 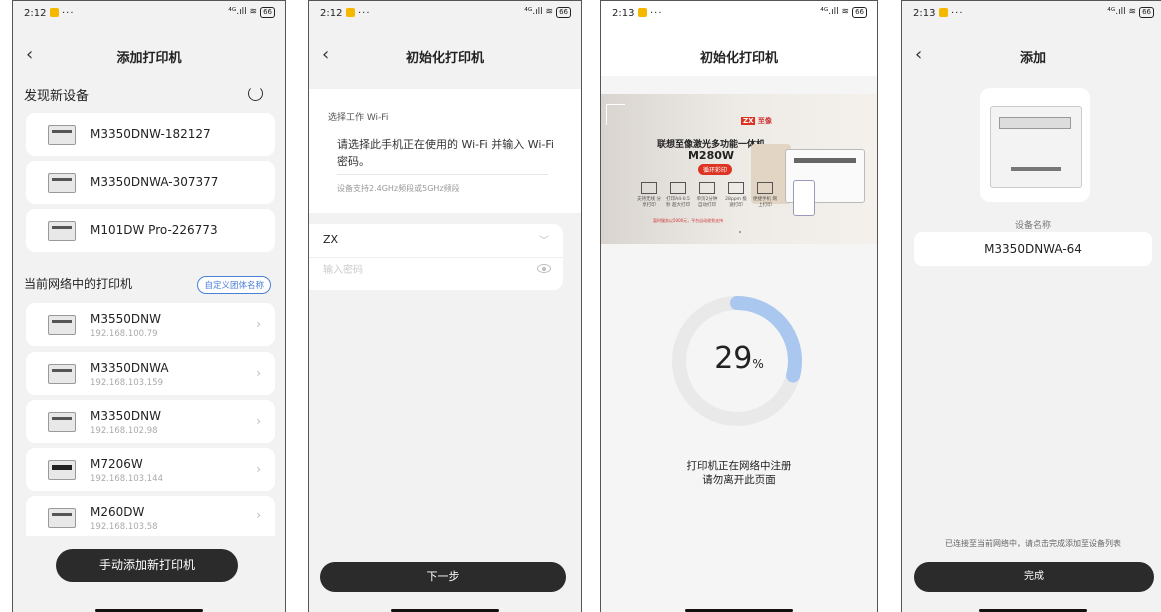 I want to click on feature-item: 单页2分钟 自动打印, so click(x=707, y=195).